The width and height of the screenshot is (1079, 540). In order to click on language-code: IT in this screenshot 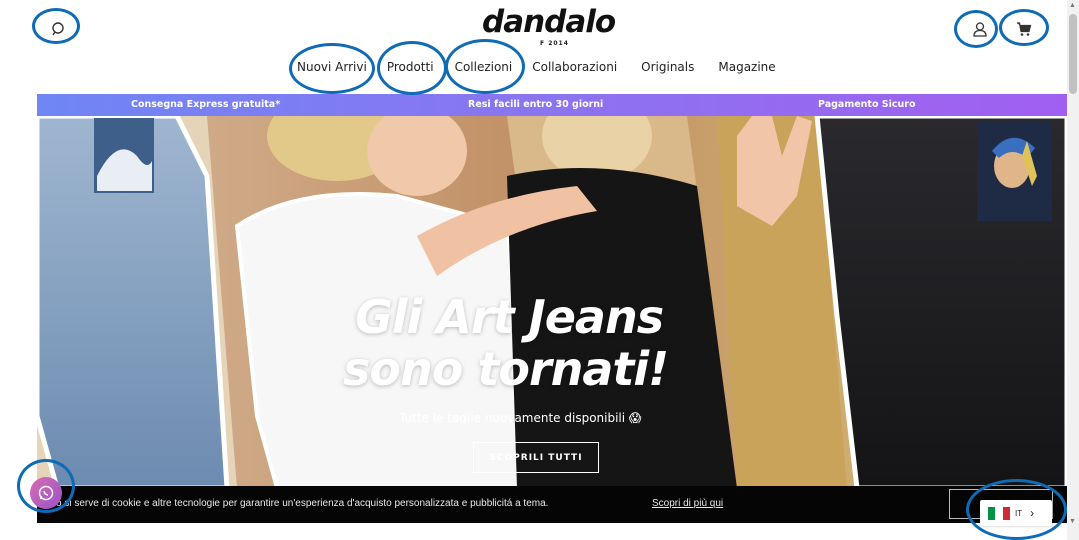, I will do `click(1019, 513)`.